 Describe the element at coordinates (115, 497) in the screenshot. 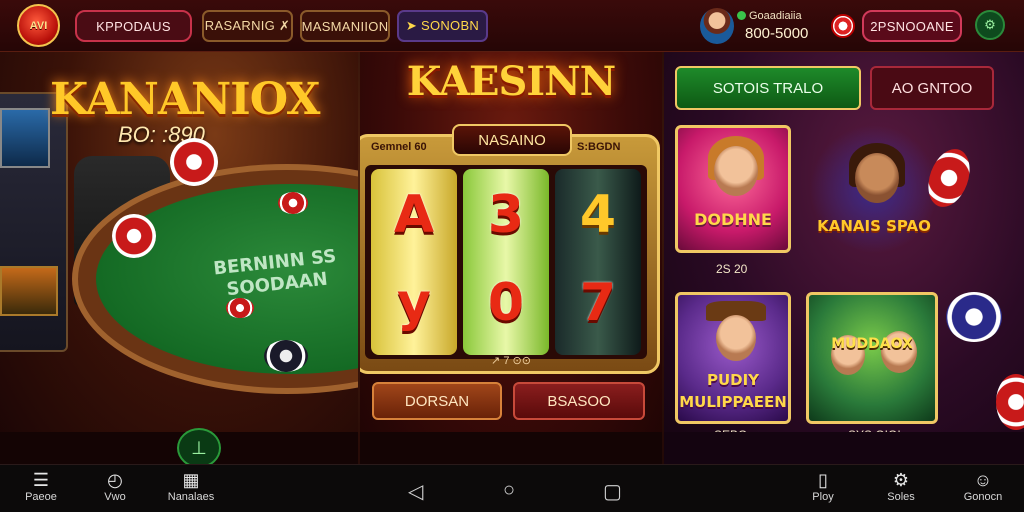

I see `nav-label: Vwo` at that location.